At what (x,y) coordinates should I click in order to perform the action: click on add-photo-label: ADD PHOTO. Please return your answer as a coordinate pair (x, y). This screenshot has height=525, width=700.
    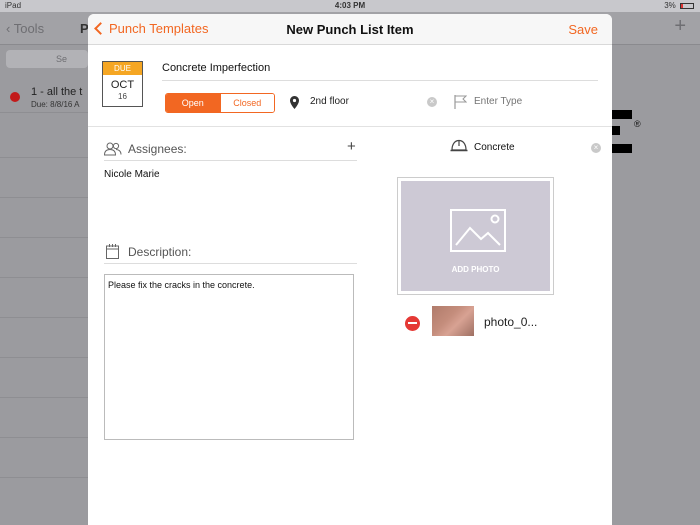
    Looking at the image, I should click on (475, 269).